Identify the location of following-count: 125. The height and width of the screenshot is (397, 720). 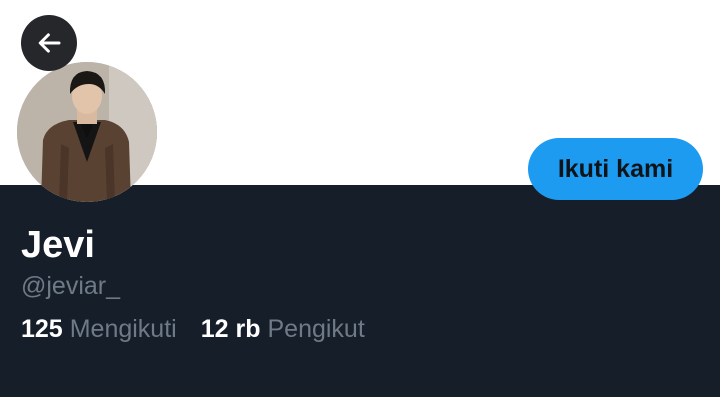
(42, 329).